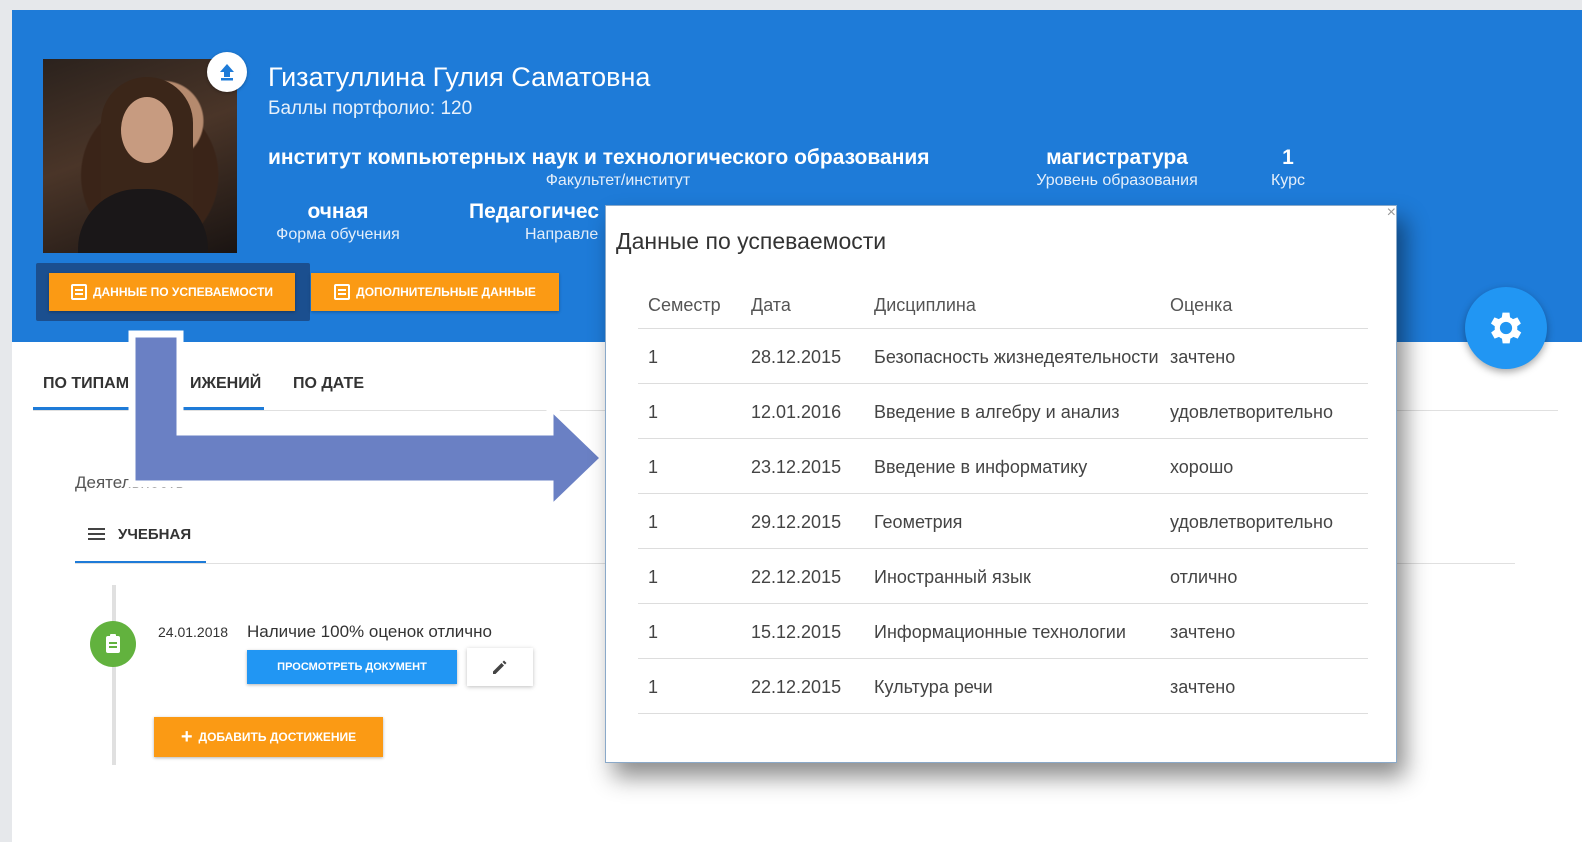 This screenshot has height=842, width=1582. I want to click on column-header-date: Дата, so click(802, 305).